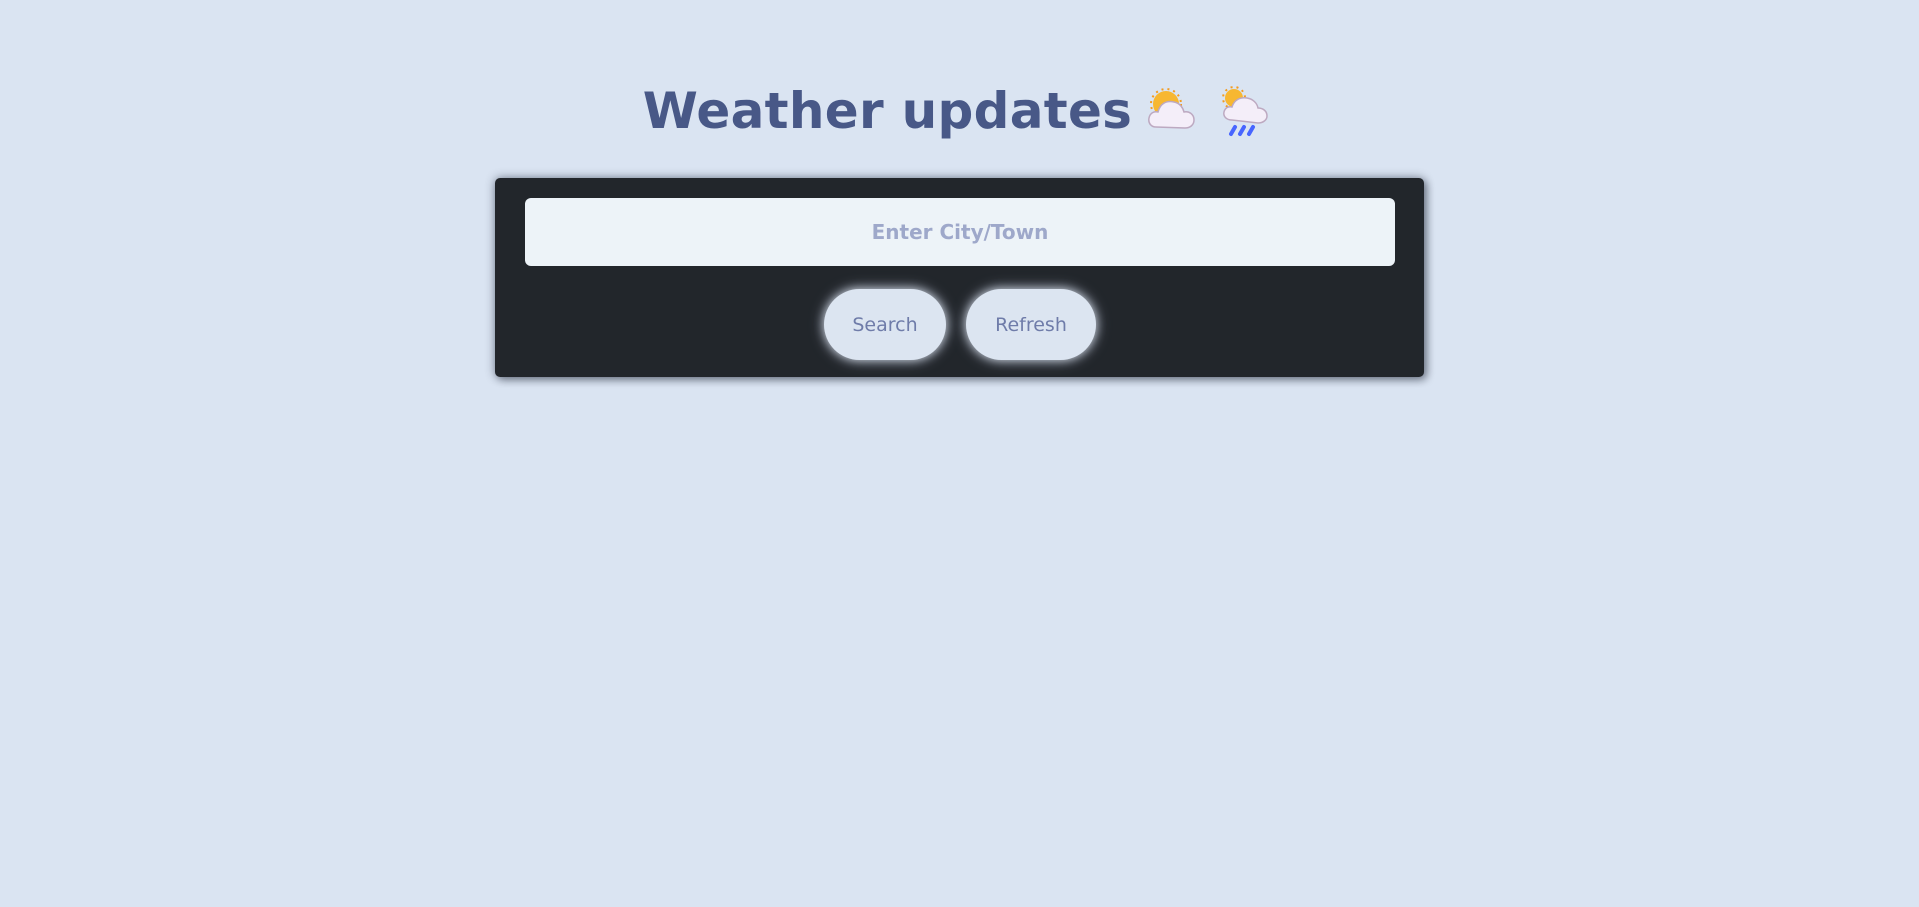 The width and height of the screenshot is (1919, 907). I want to click on search-panel: Search Refresh, so click(959, 277).